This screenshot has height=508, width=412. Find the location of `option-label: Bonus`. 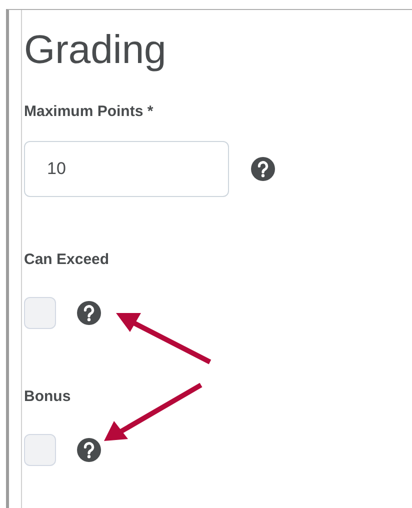

option-label: Bonus is located at coordinates (47, 397).